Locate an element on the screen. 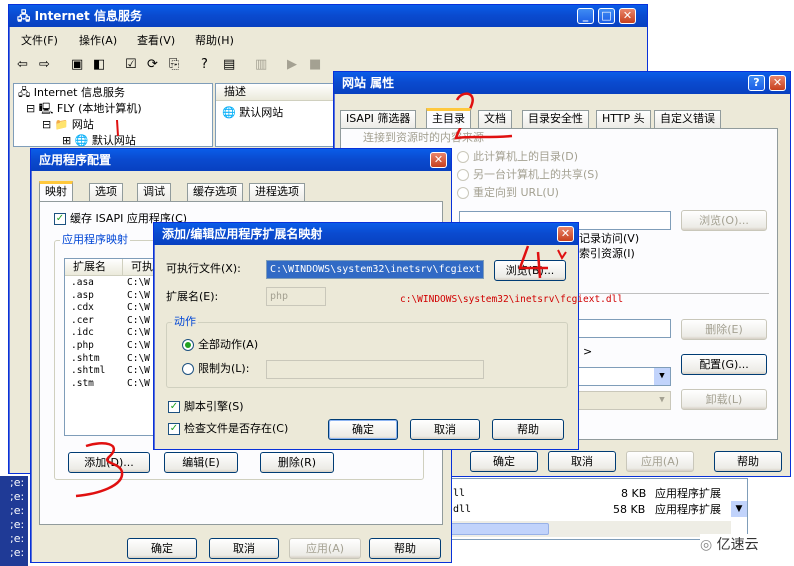 The height and width of the screenshot is (566, 794). watermark: ◎ 亿速云 is located at coordinates (745, 545).